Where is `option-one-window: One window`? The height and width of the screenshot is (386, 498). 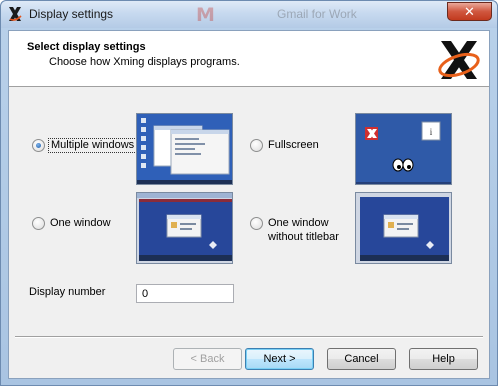
option-one-window: One window is located at coordinates (71, 223).